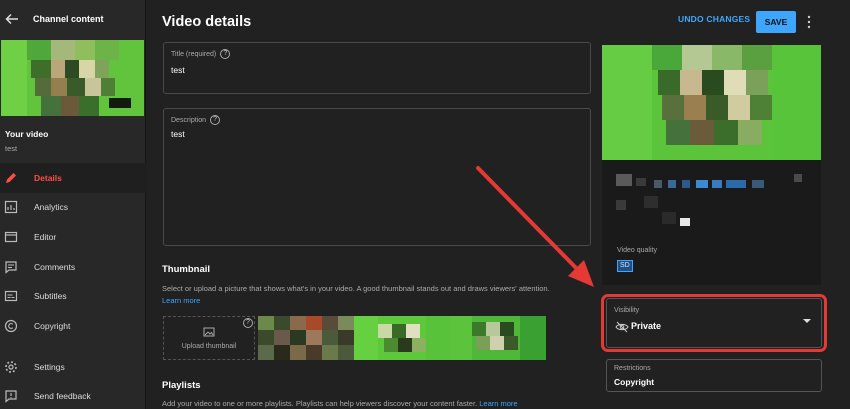 This screenshot has height=409, width=850. I want to click on sidebar-item-label: Analytics, so click(51, 207).